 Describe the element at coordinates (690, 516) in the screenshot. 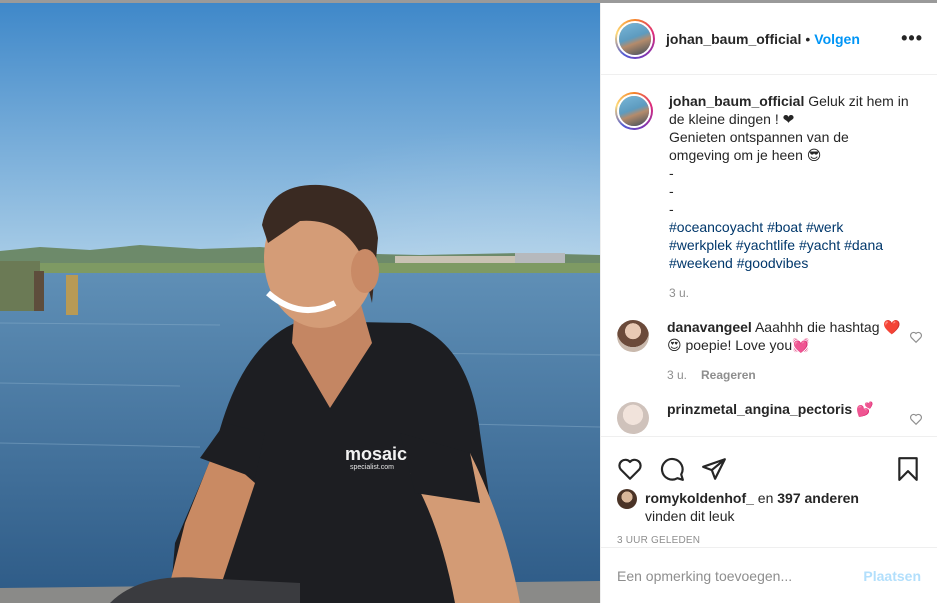

I see `likes-suffix: vinden dit leuk` at that location.